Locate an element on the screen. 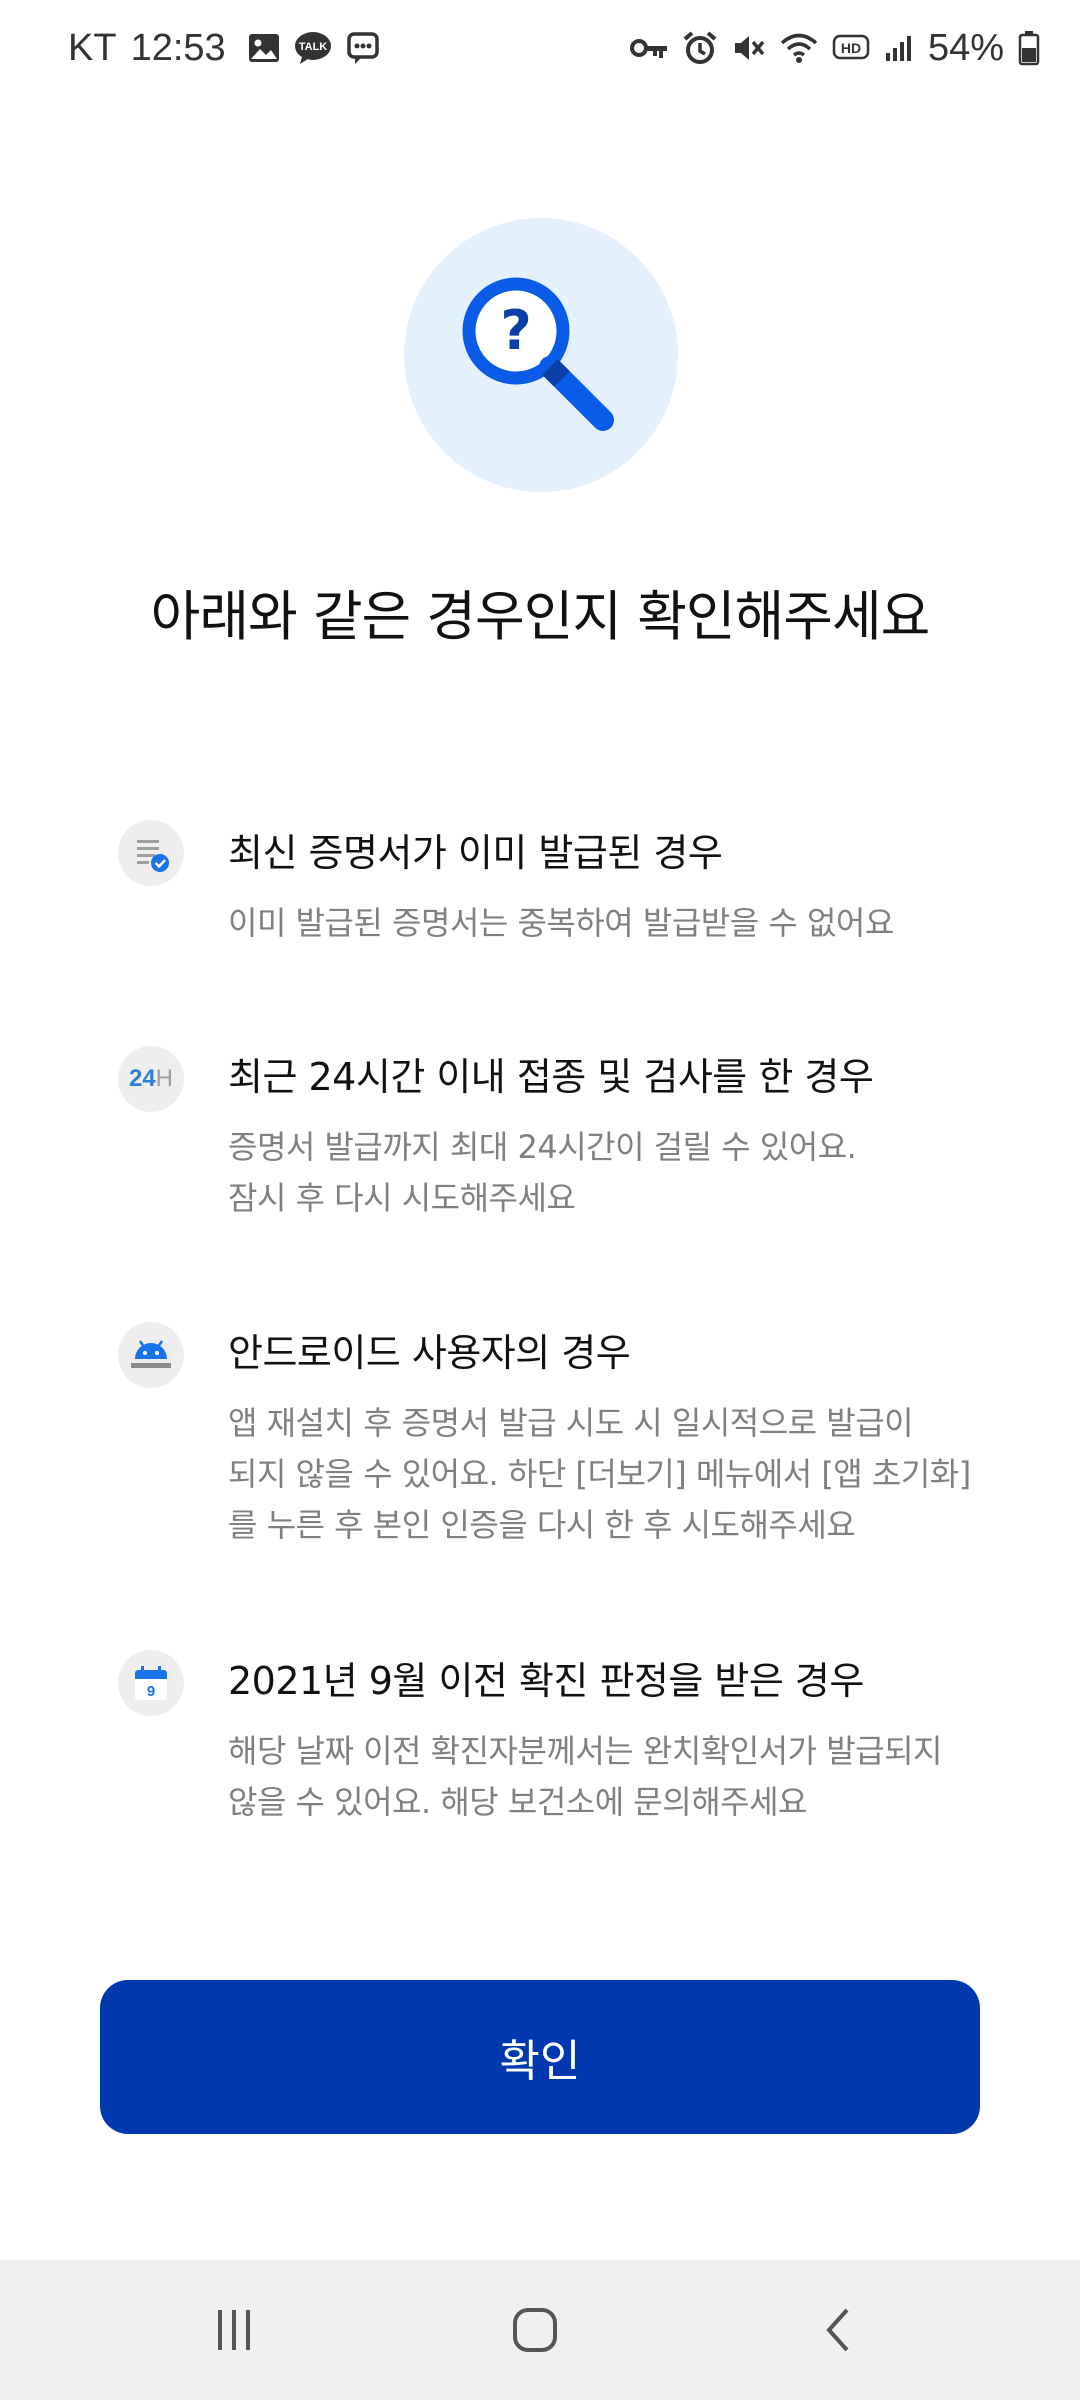 Image resolution: width=1080 pixels, height=2400 pixels. confirm-button: 확인 is located at coordinates (540, 2057).